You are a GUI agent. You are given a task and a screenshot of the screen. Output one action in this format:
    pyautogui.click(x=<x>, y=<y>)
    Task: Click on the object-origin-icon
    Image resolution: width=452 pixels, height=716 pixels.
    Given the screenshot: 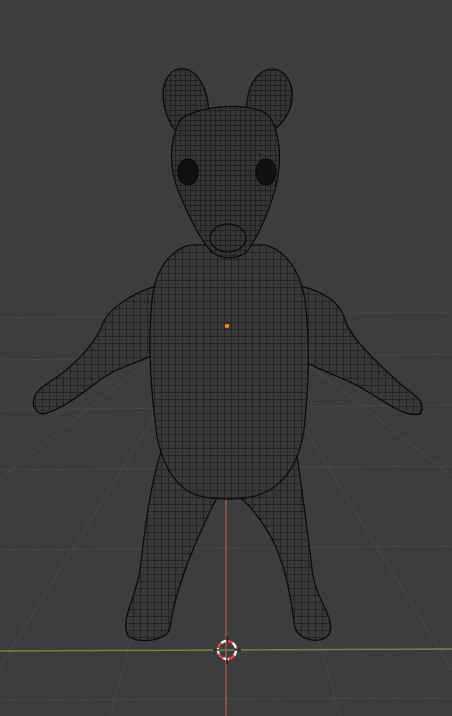 What is the action you would take?
    pyautogui.click(x=227, y=326)
    